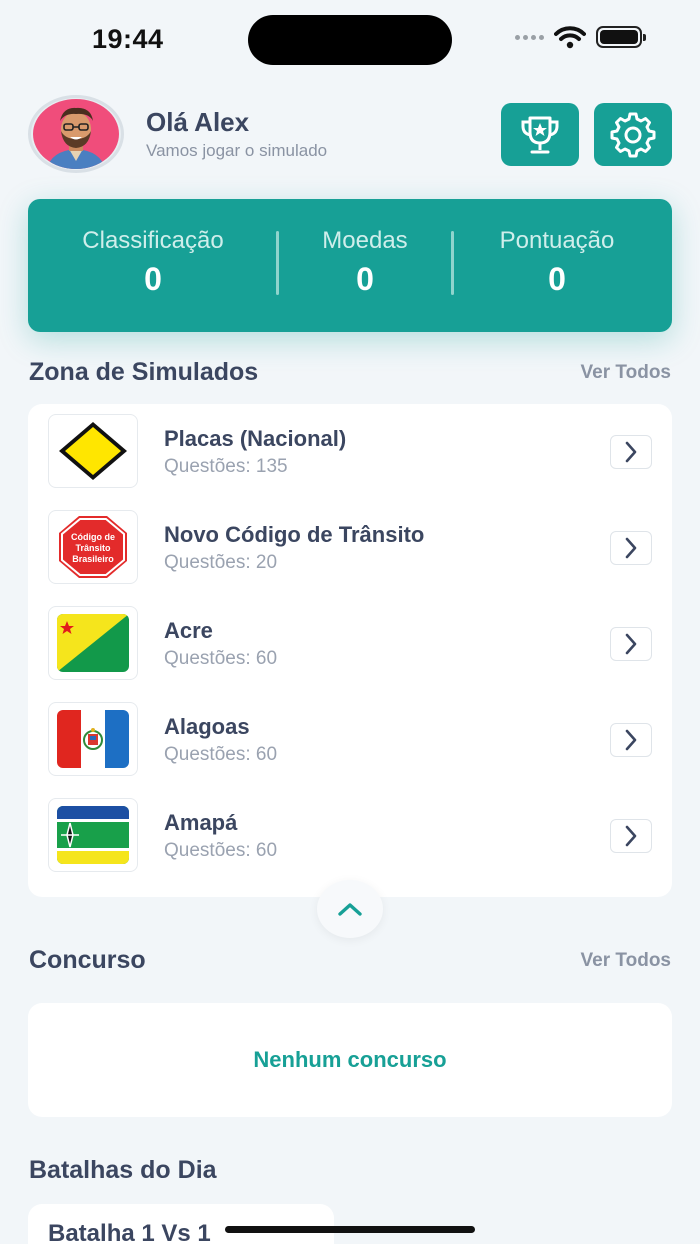 Image resolution: width=700 pixels, height=1244 pixels. Describe the element at coordinates (529, 37) in the screenshot. I see `signal-icon` at that location.